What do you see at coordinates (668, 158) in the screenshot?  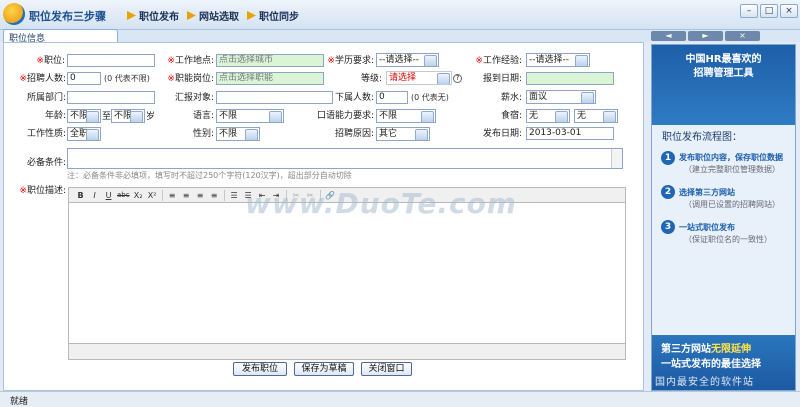 I see `step-number-1: 1` at bounding box center [668, 158].